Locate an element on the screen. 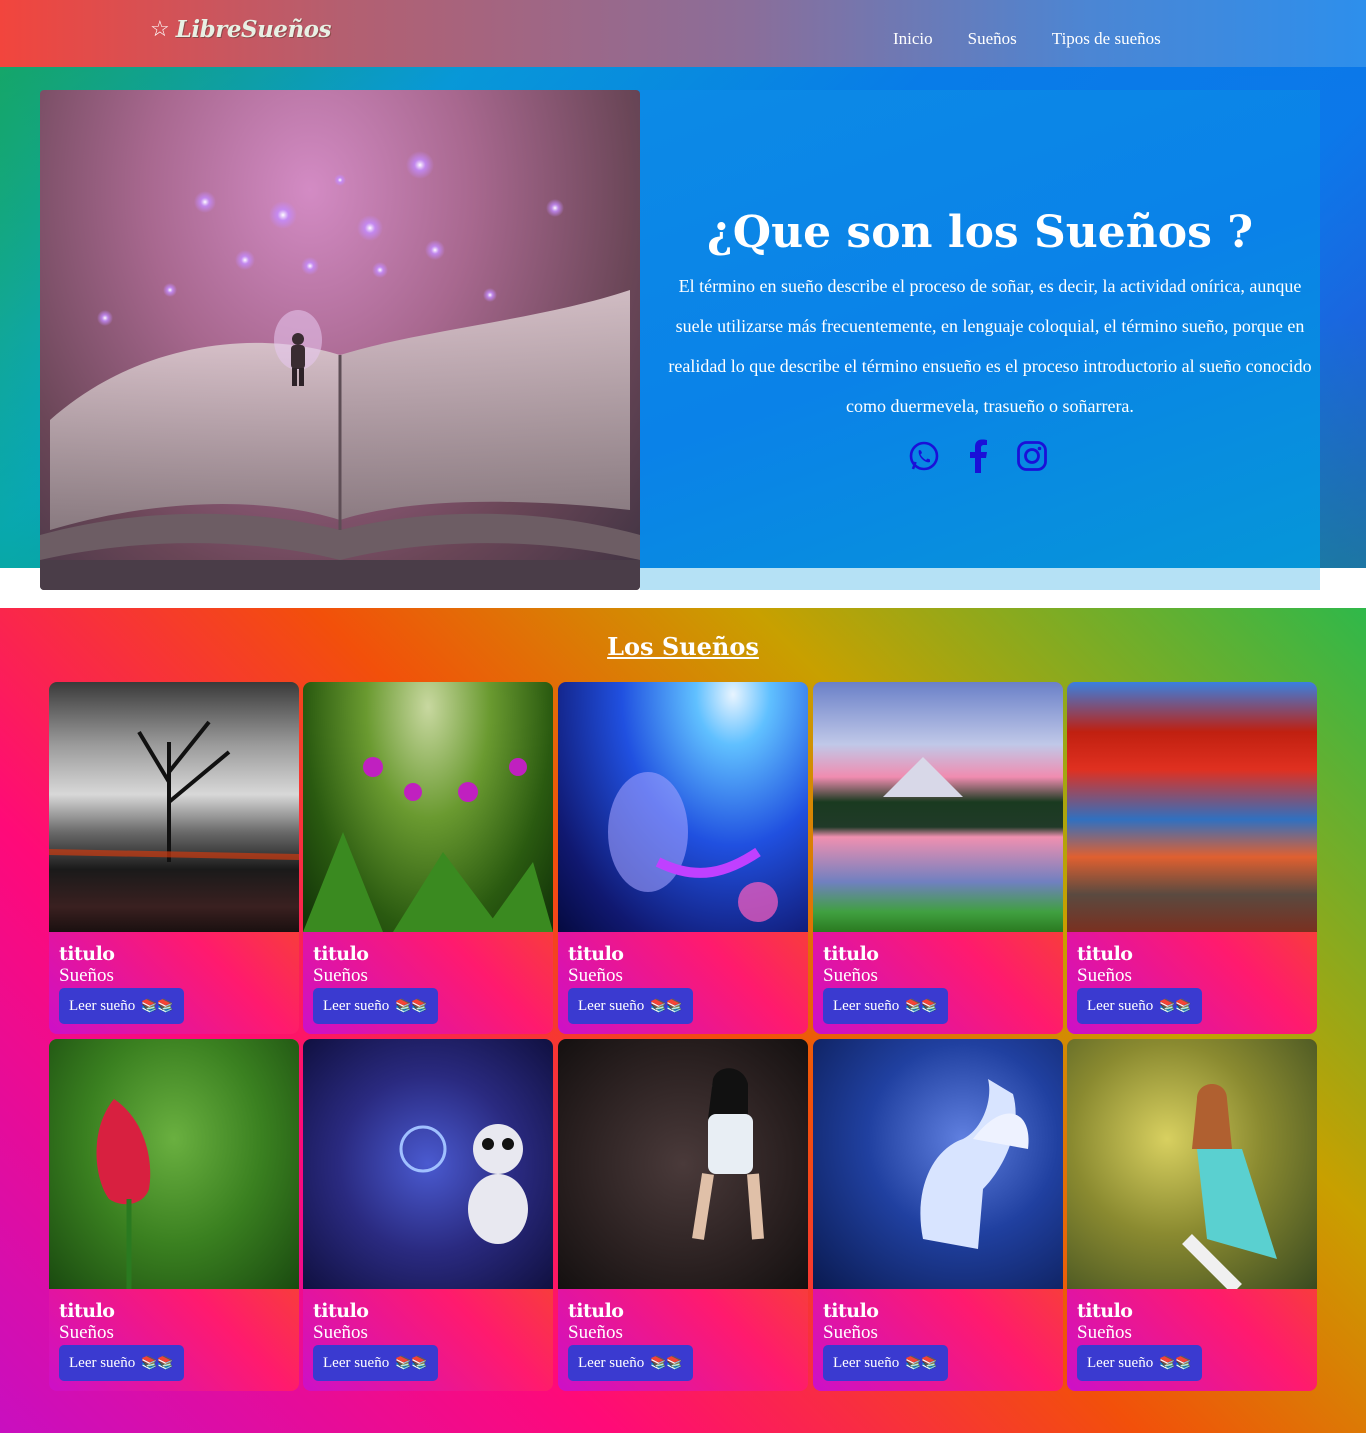 The width and height of the screenshot is (1366, 1433). dreams-section-title: Los Sueños is located at coordinates (683, 647).